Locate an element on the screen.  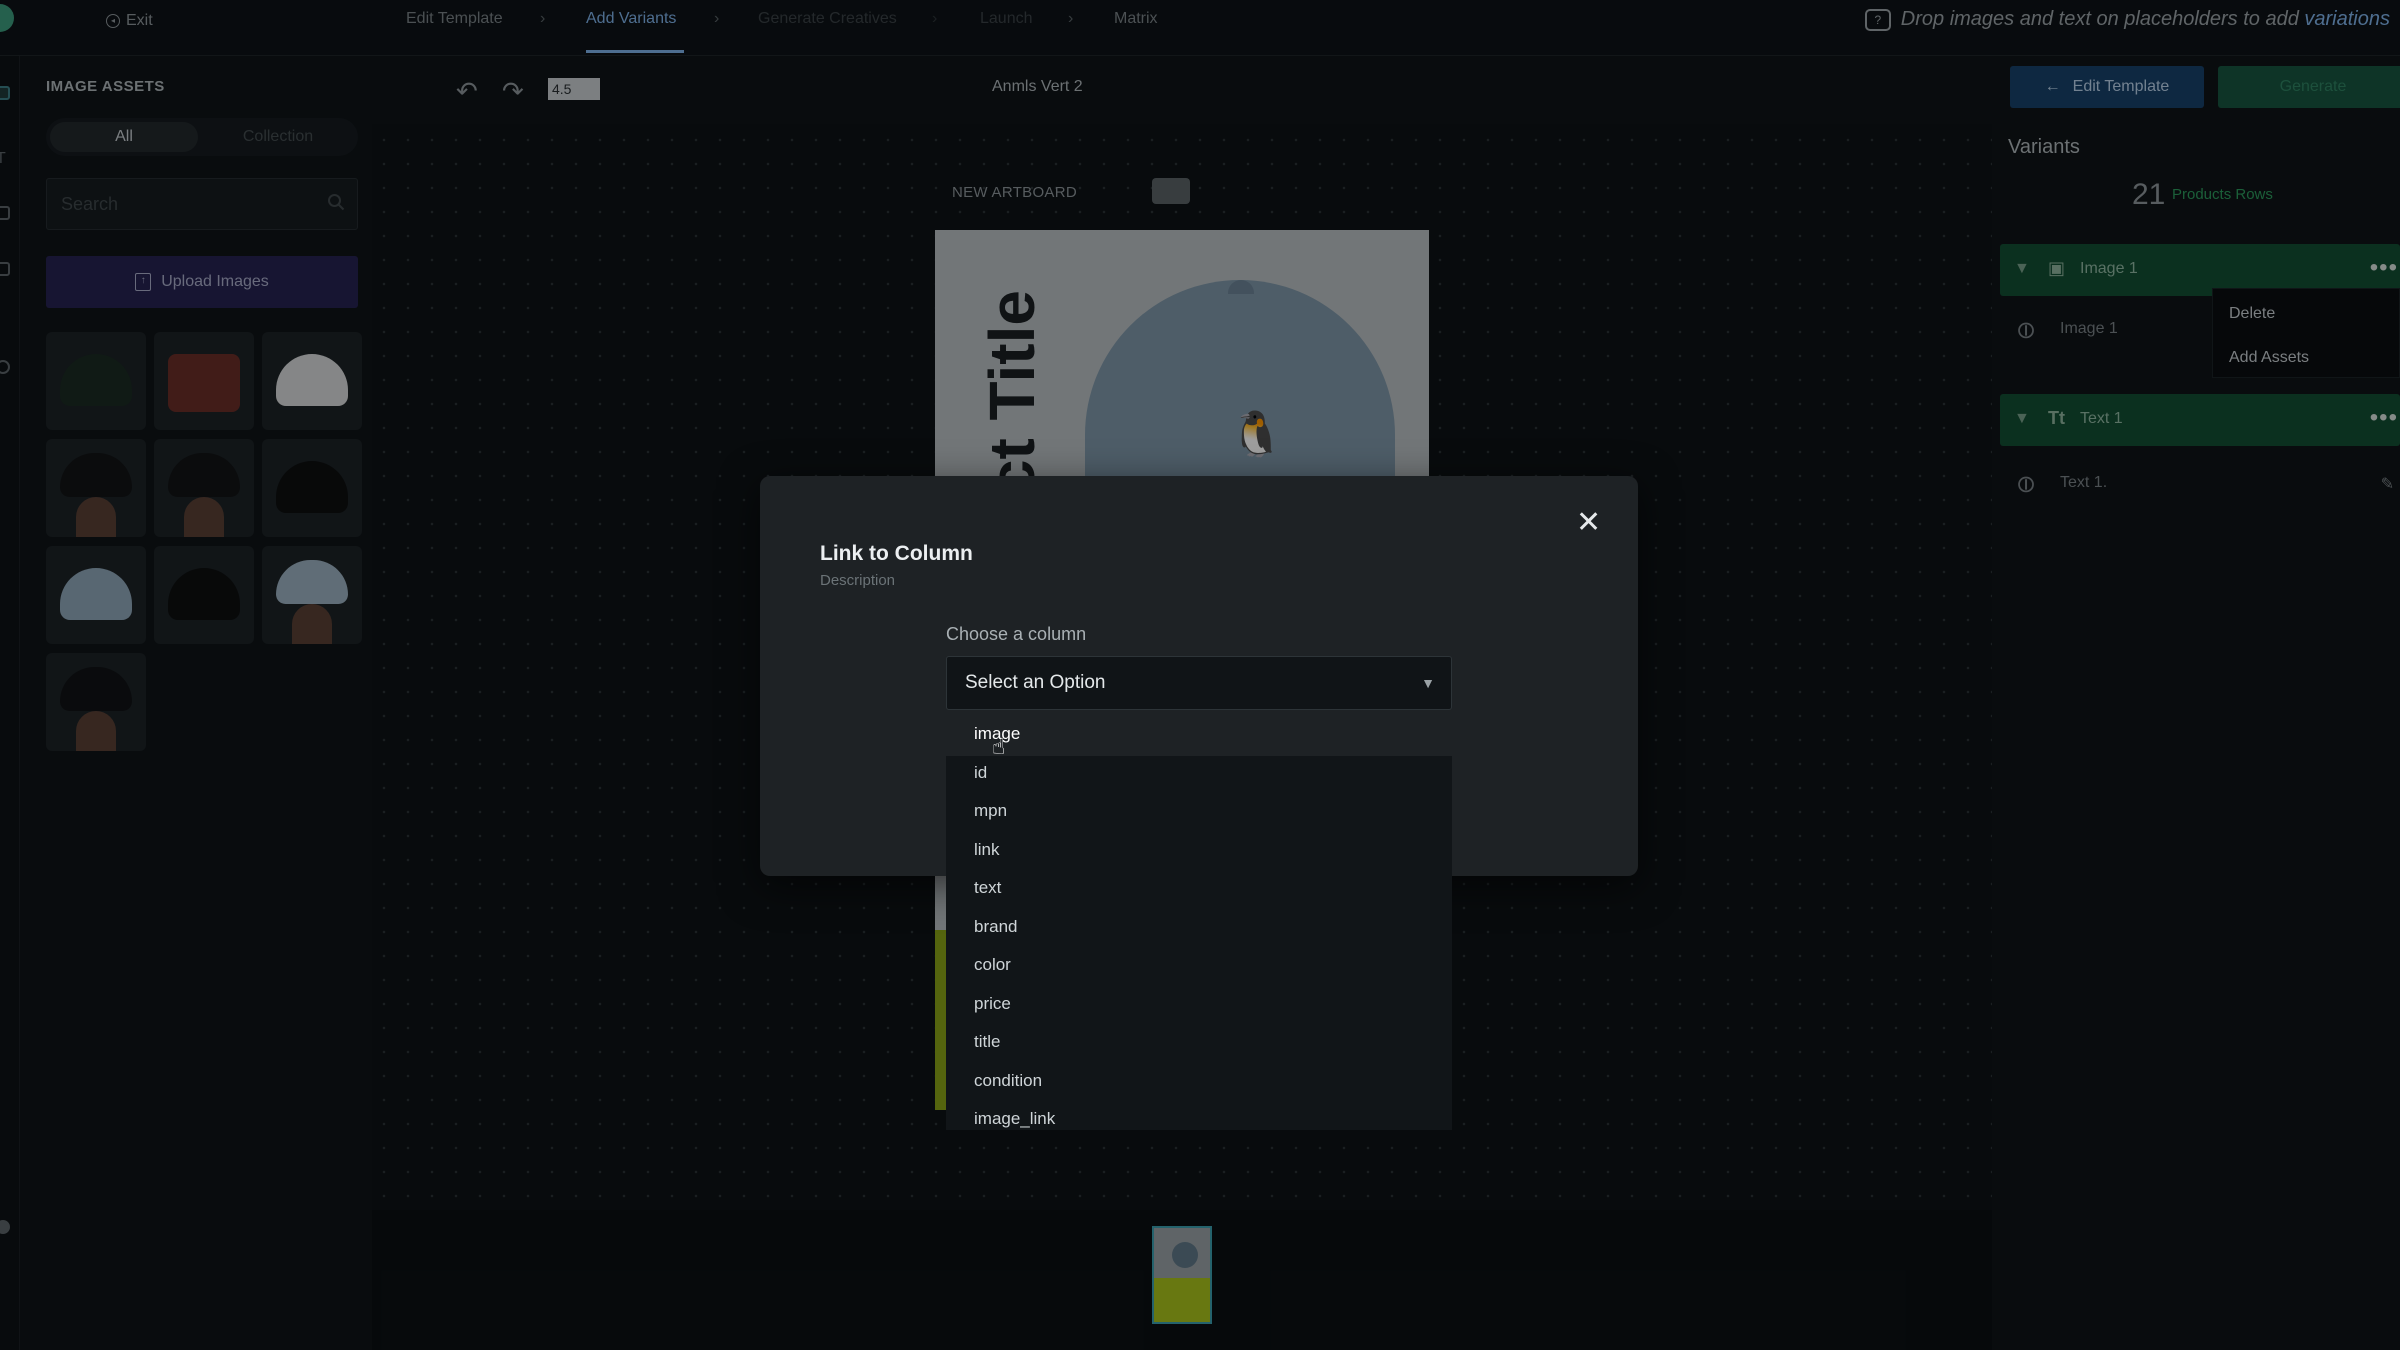
column-option-mpn: mpn is located at coordinates (990, 811).